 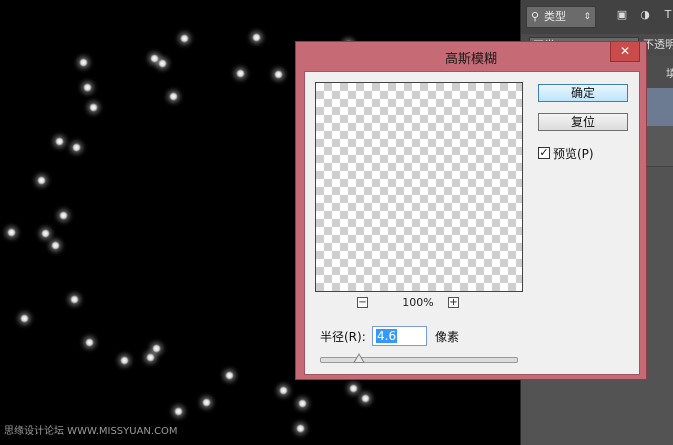 What do you see at coordinates (645, 15) in the screenshot?
I see `circle-filter-icon: ◑` at bounding box center [645, 15].